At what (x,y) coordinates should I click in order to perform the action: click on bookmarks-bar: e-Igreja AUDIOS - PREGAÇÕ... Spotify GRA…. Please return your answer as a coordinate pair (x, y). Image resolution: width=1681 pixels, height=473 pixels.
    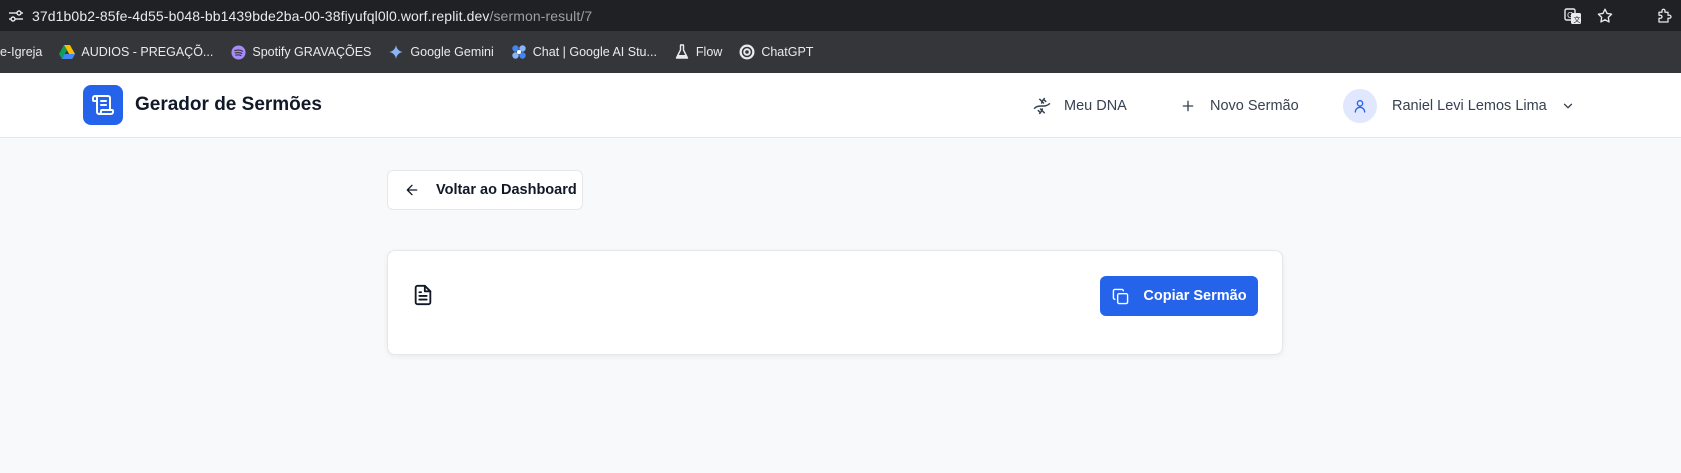
    Looking at the image, I should click on (840, 52).